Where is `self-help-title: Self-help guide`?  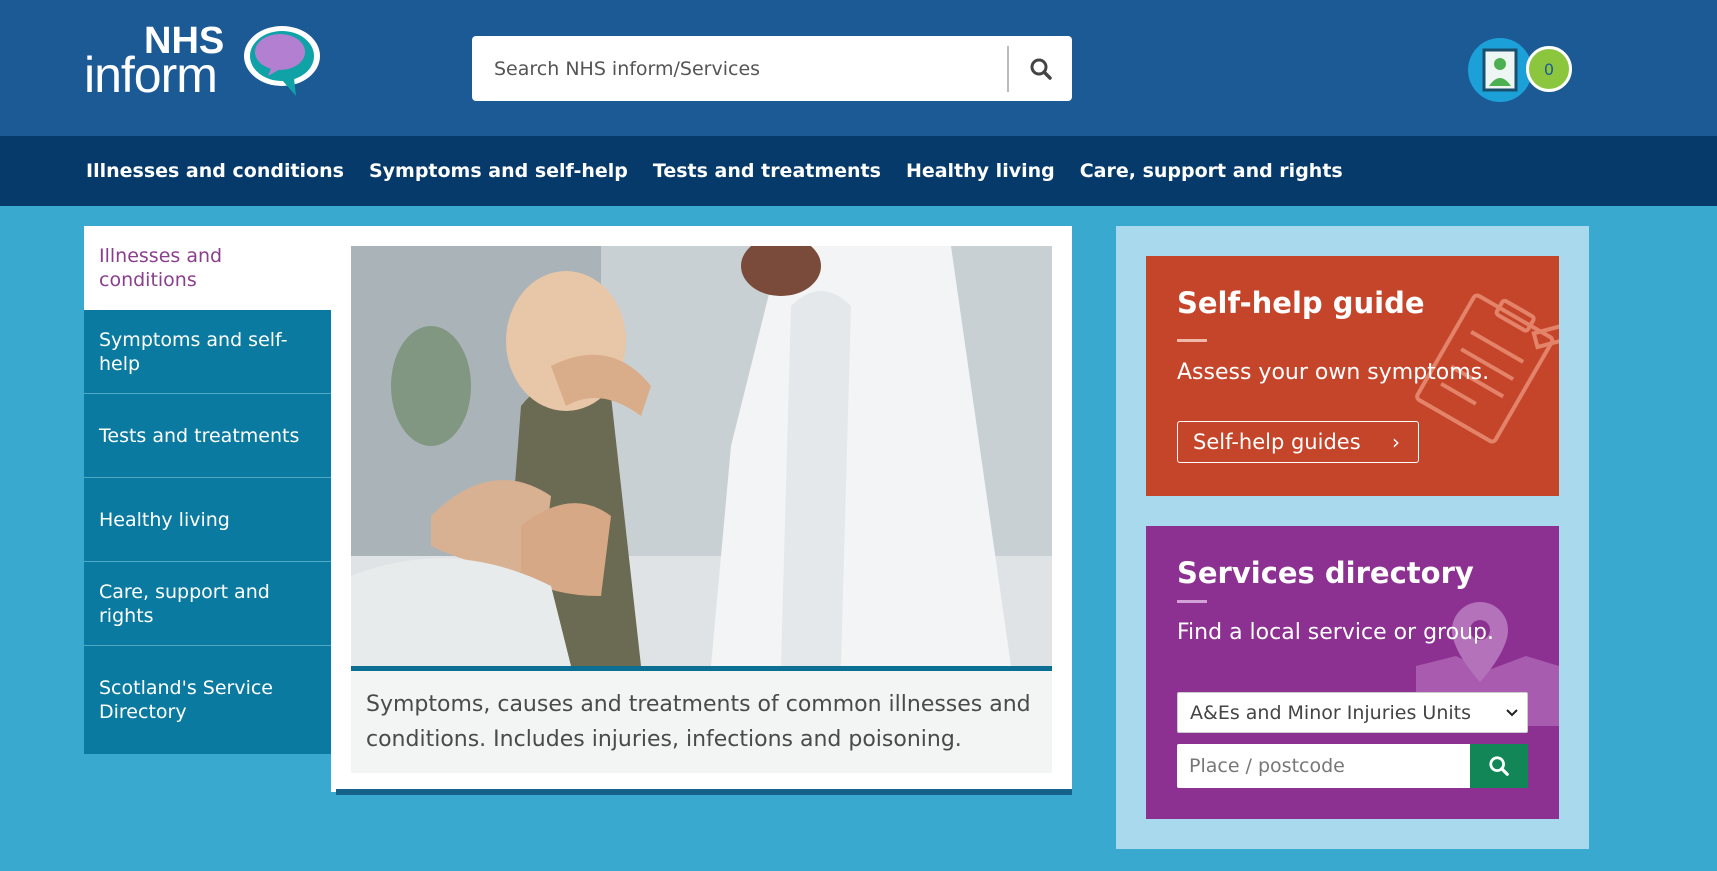 self-help-title: Self-help guide is located at coordinates (1301, 303).